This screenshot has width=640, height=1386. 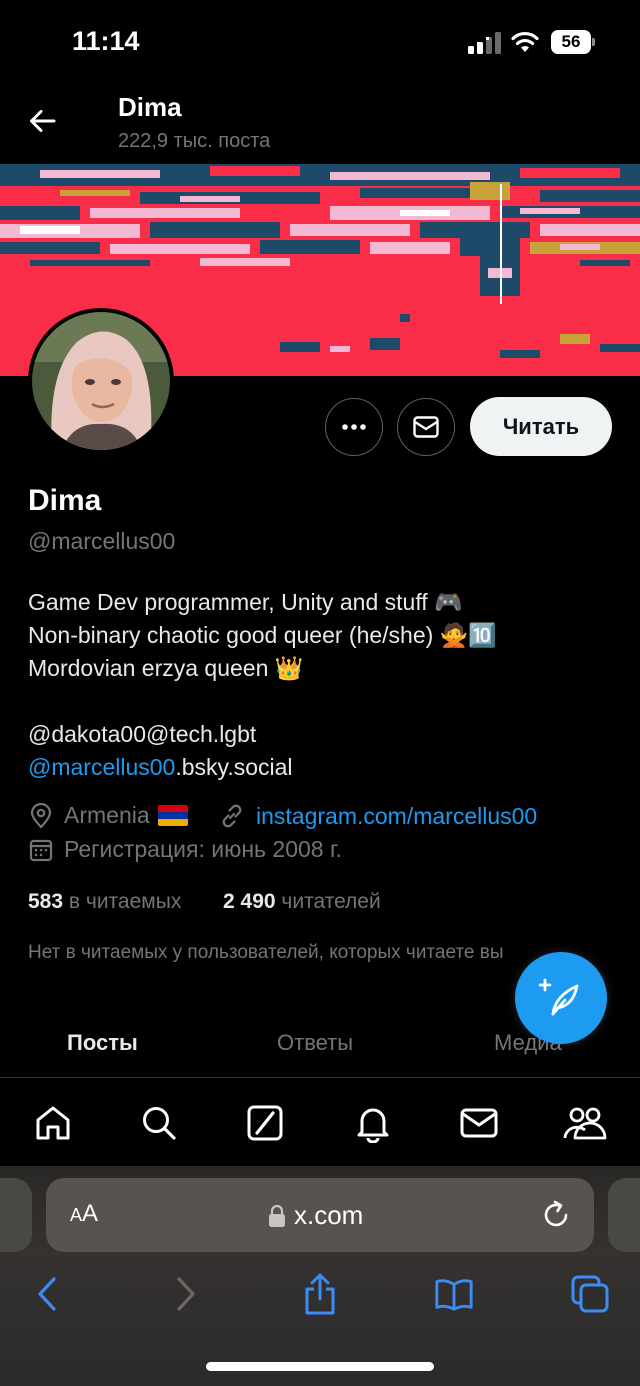 I want to click on notifications-icon, so click(x=373, y=1125).